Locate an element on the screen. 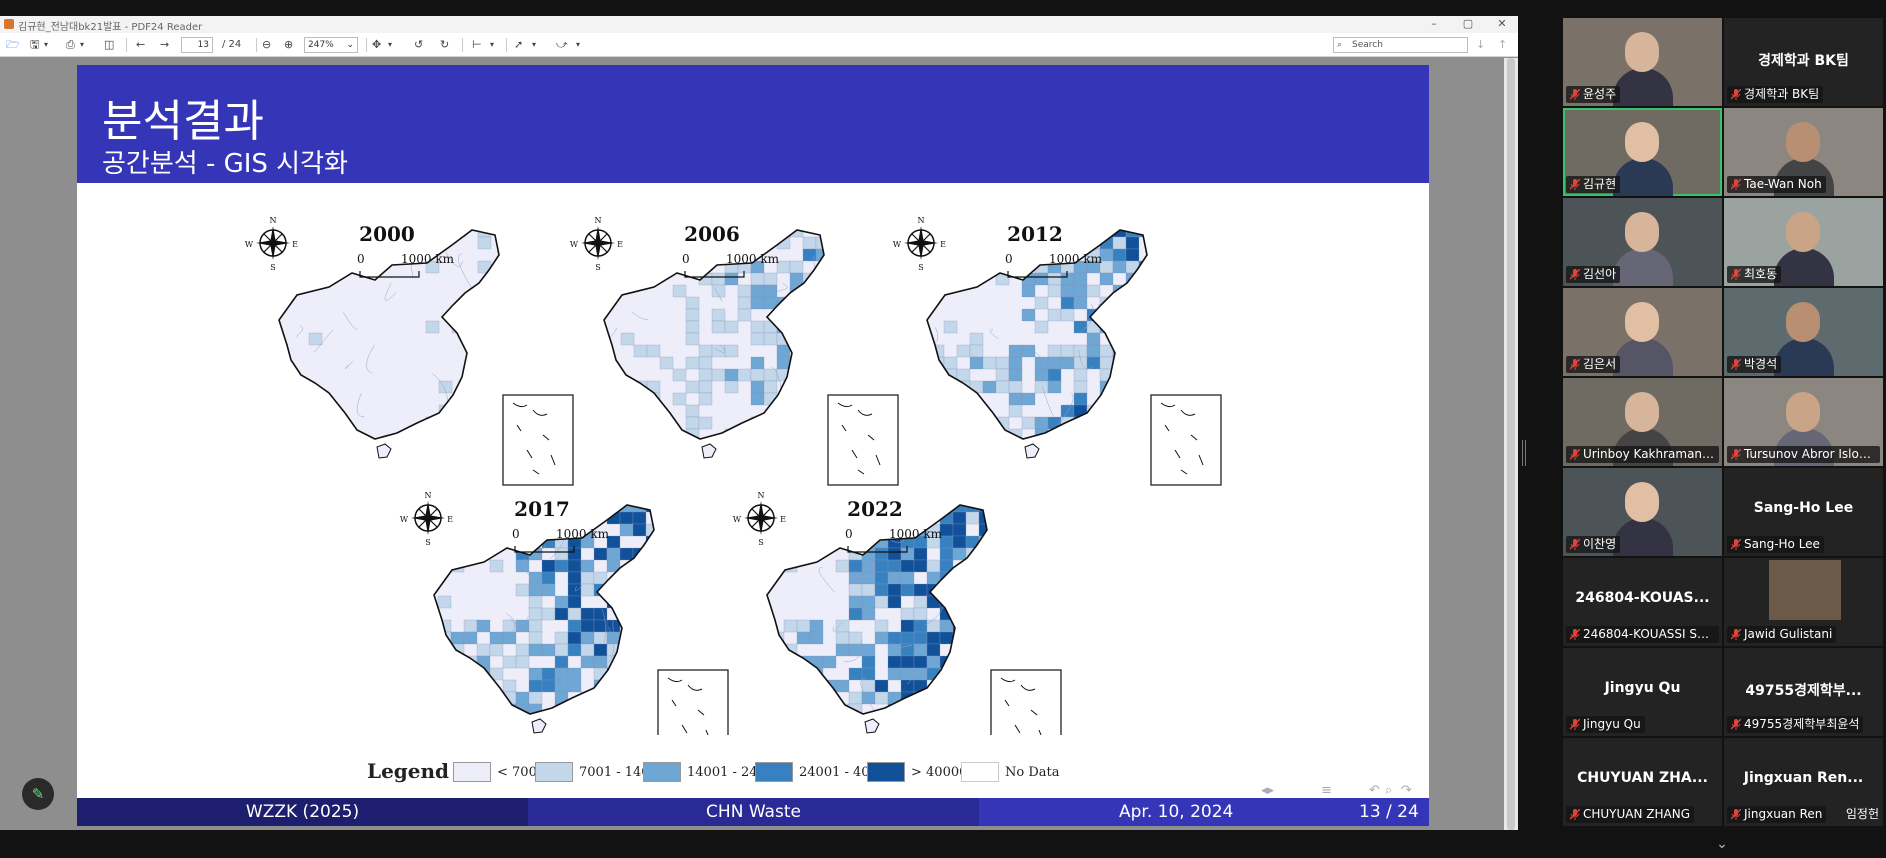 Image resolution: width=1886 pixels, height=858 pixels. compass-letter: S is located at coordinates (920, 267).